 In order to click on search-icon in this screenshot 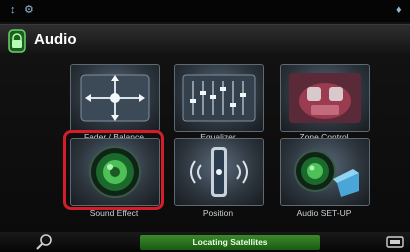, I will do `click(44, 242)`.